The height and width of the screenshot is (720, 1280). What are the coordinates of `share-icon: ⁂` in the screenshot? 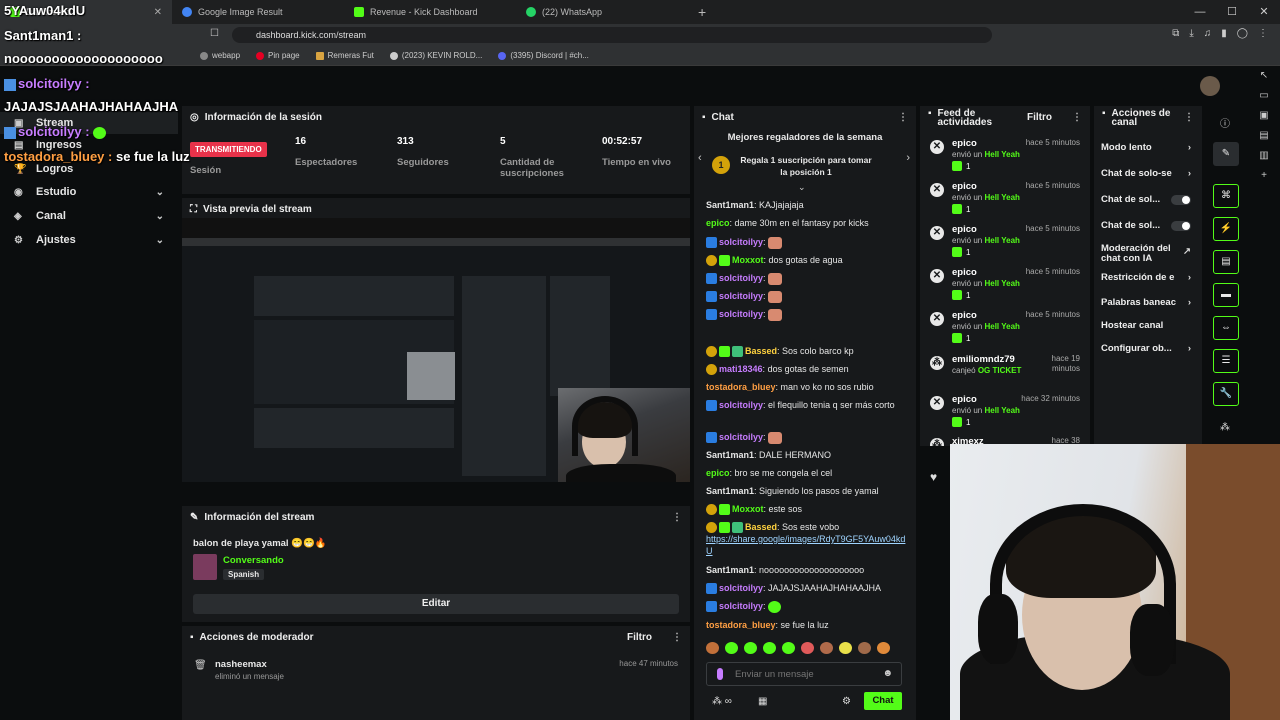 It's located at (1225, 427).